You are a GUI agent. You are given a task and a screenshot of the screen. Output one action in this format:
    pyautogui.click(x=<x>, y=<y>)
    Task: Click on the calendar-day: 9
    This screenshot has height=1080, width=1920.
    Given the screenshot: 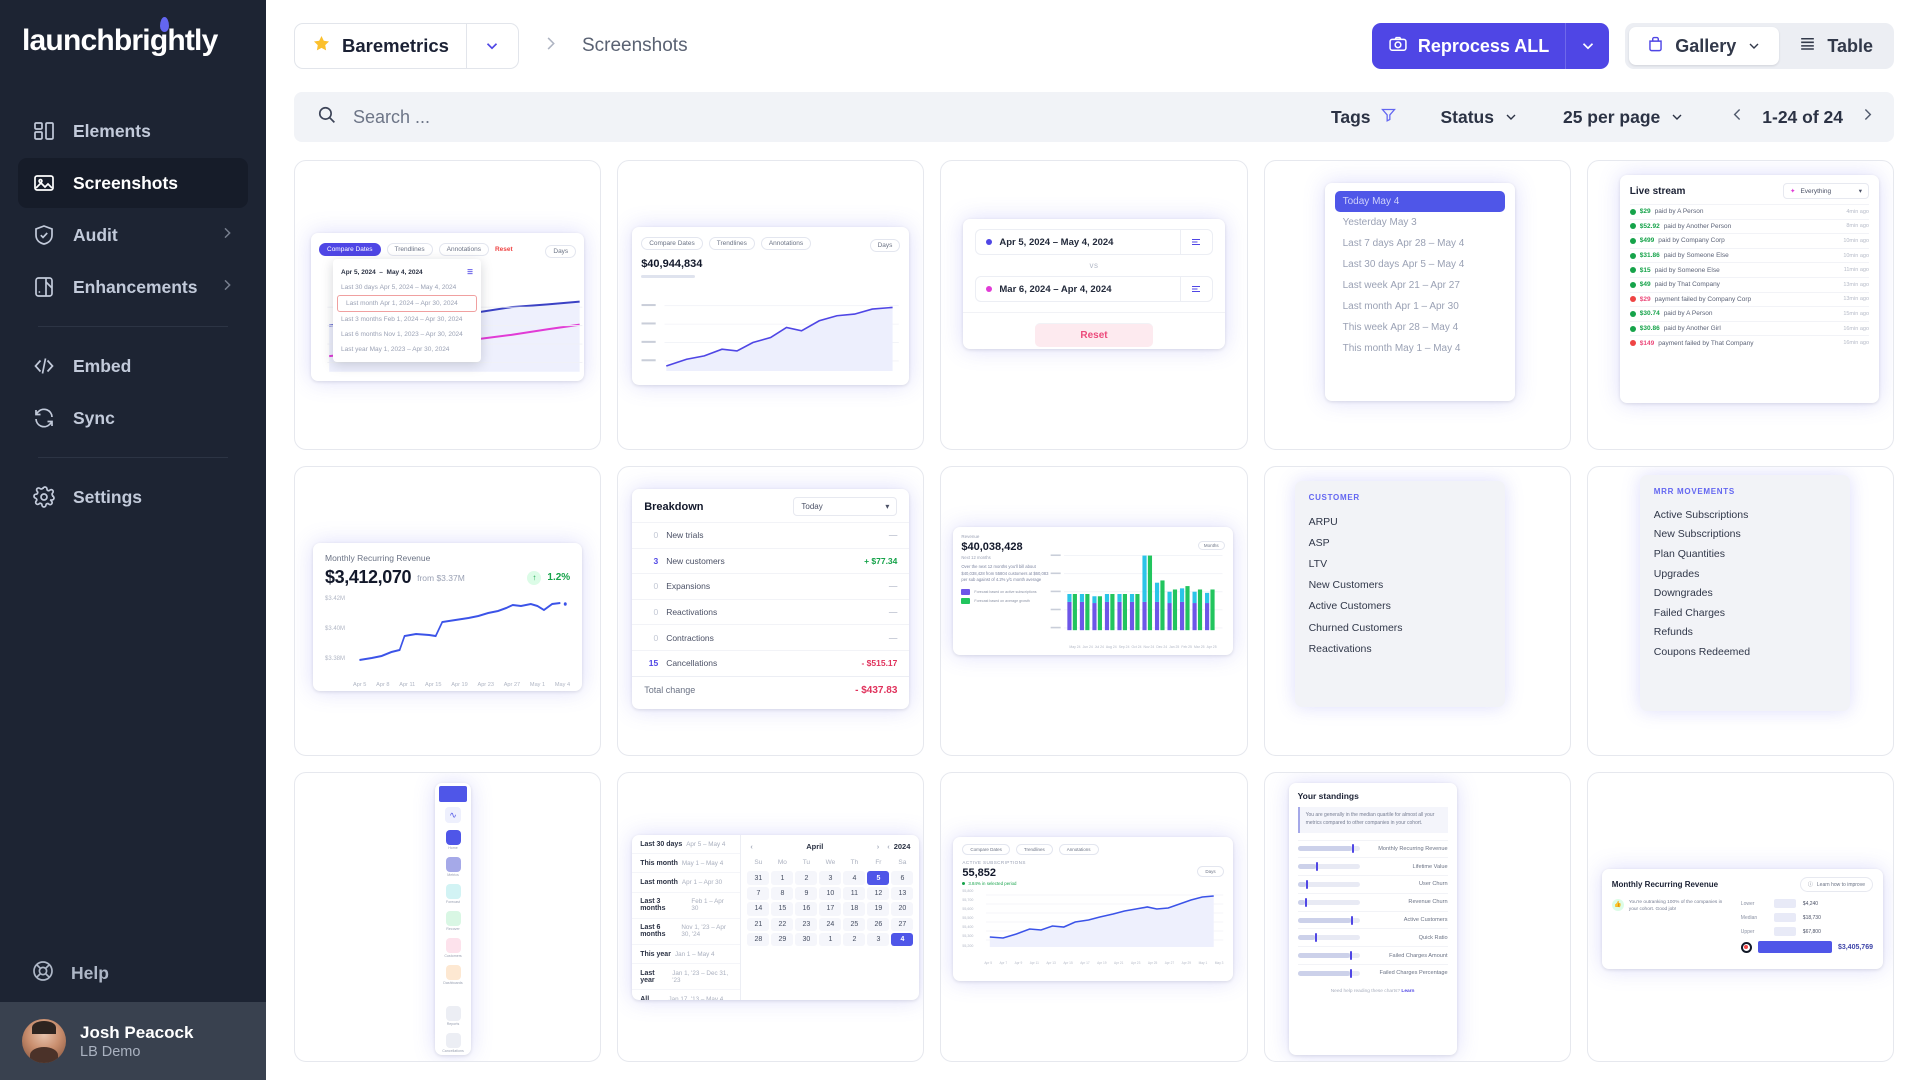 What is the action you would take?
    pyautogui.click(x=806, y=893)
    